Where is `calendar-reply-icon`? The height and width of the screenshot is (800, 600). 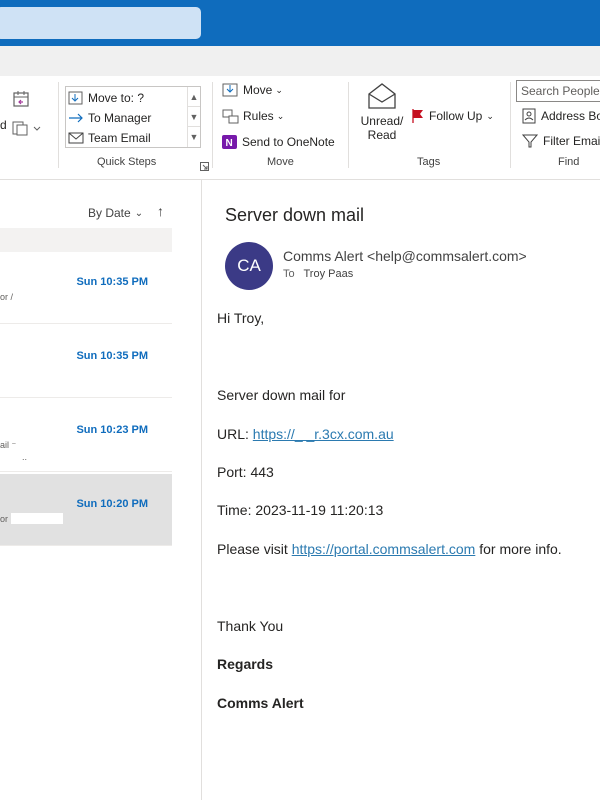
calendar-reply-icon is located at coordinates (21, 101).